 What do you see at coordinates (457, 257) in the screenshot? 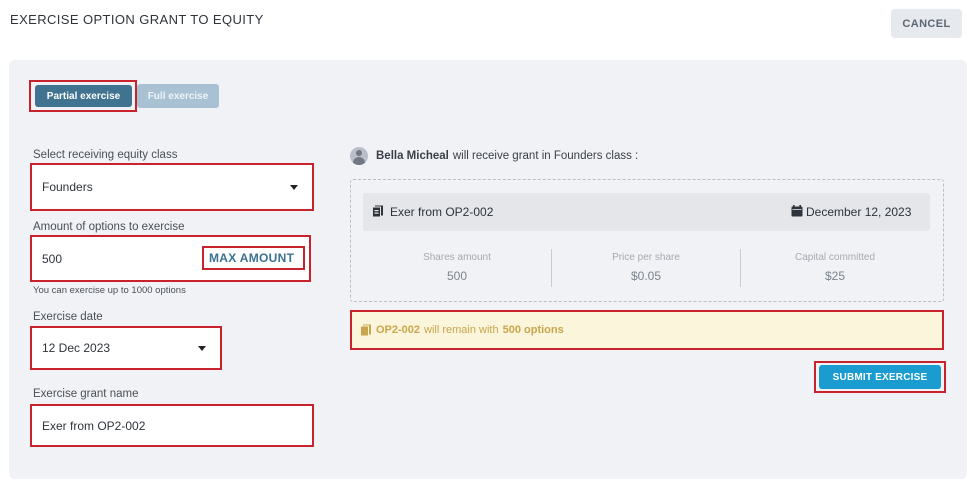
I see `stat-label: Shares amount` at bounding box center [457, 257].